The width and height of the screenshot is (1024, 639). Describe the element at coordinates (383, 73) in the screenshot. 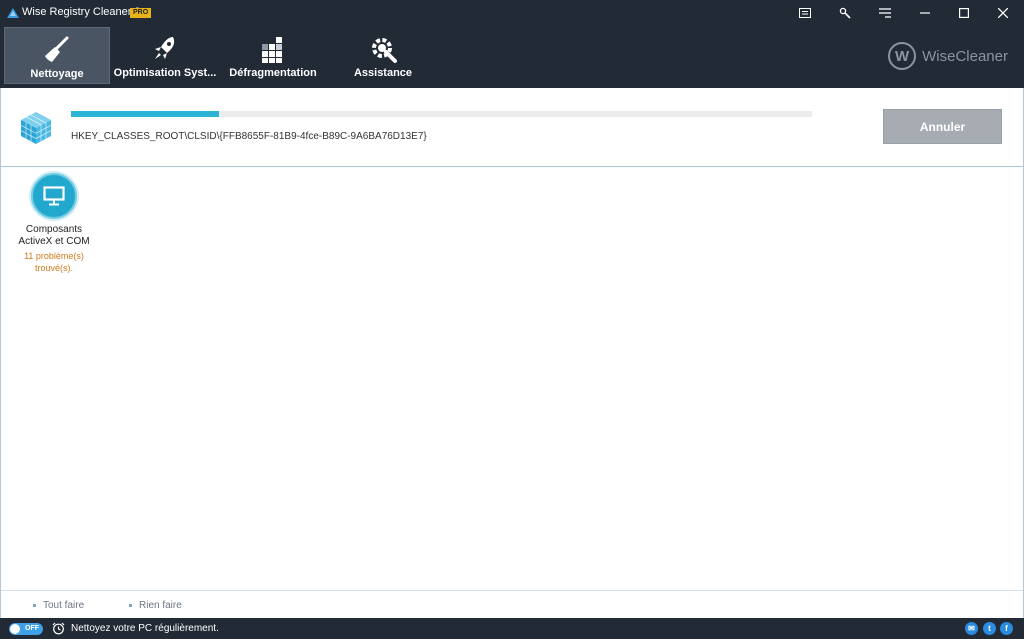

I see `tab-assistance-label: Assistance` at that location.